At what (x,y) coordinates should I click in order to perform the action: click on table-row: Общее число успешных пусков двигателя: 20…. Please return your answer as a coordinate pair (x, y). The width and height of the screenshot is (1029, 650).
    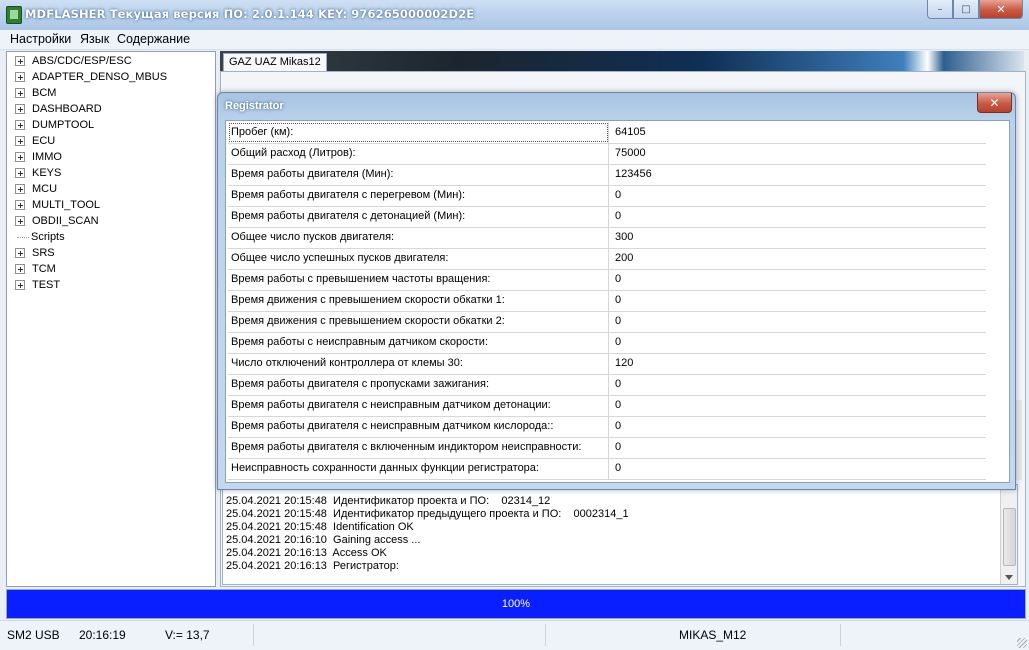
    Looking at the image, I should click on (607, 259).